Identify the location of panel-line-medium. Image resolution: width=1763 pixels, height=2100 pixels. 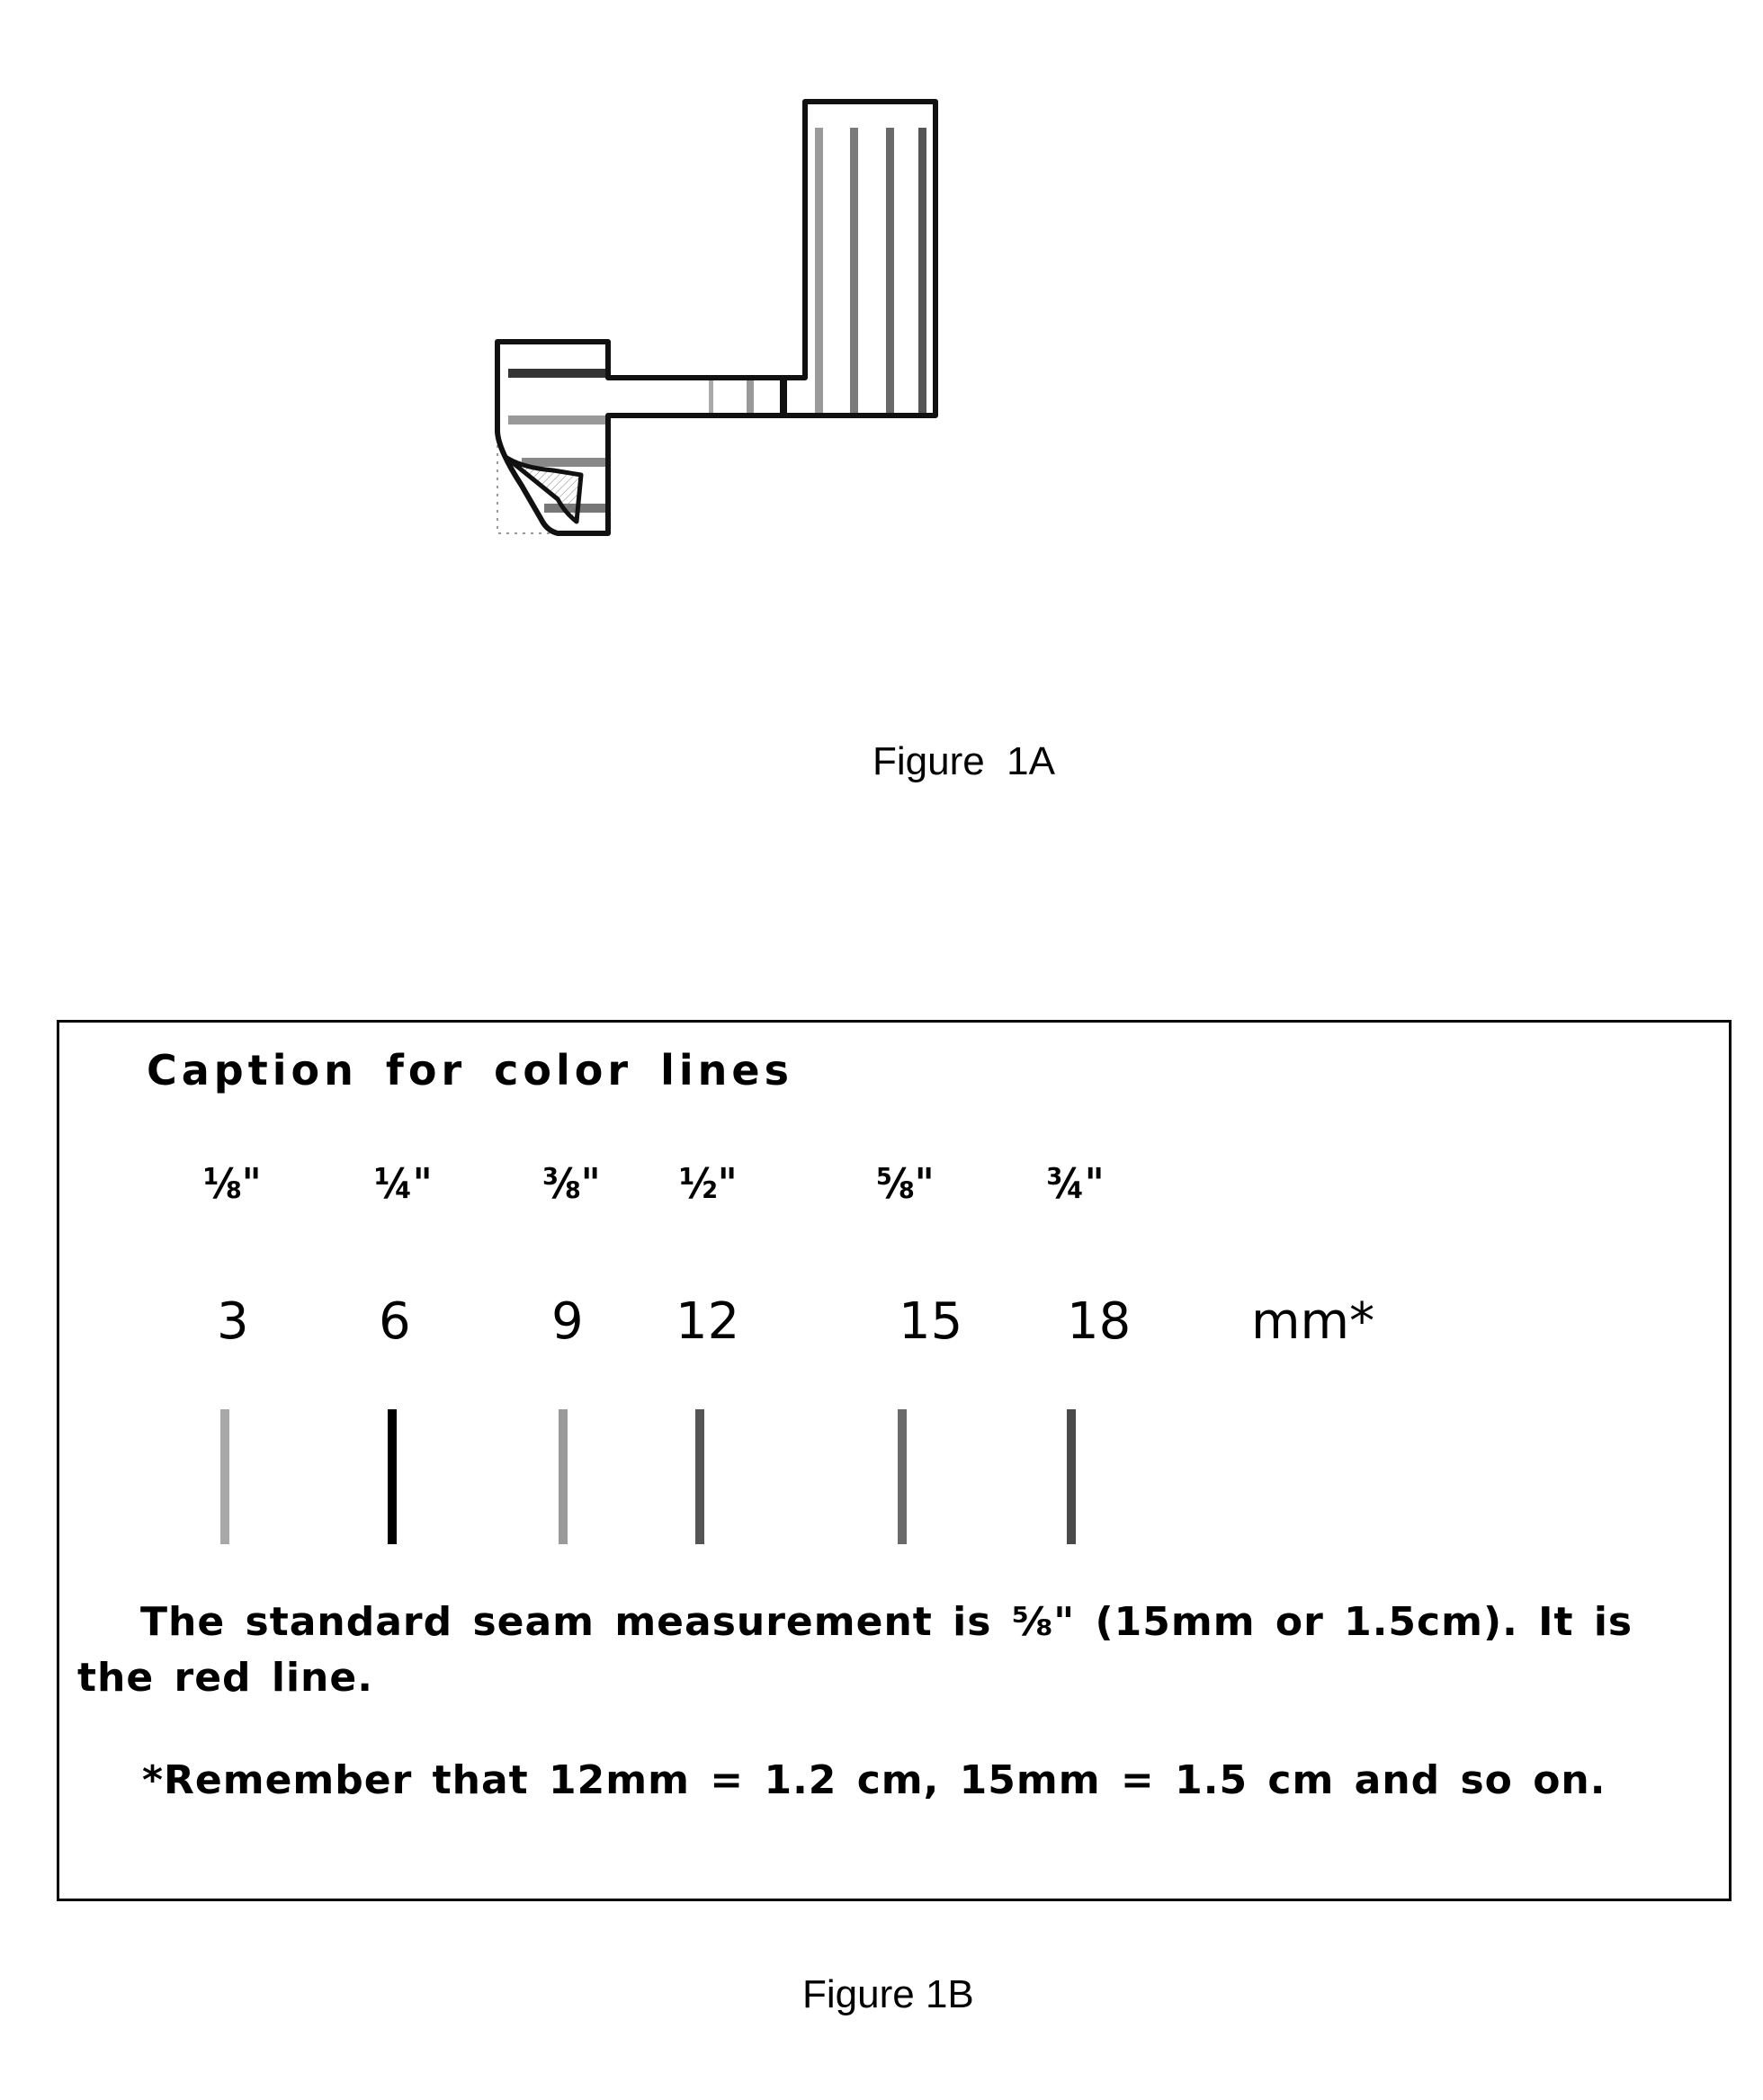
(854, 271).